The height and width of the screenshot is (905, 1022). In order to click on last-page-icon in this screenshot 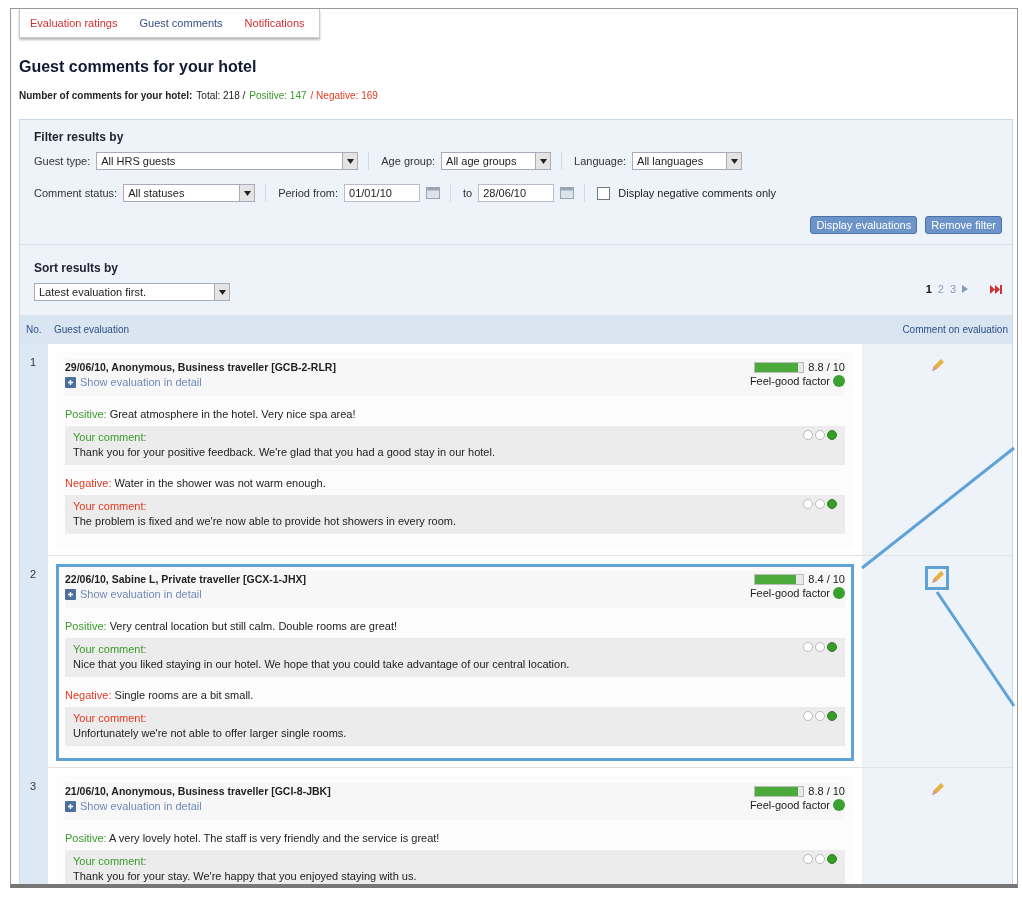, I will do `click(996, 289)`.